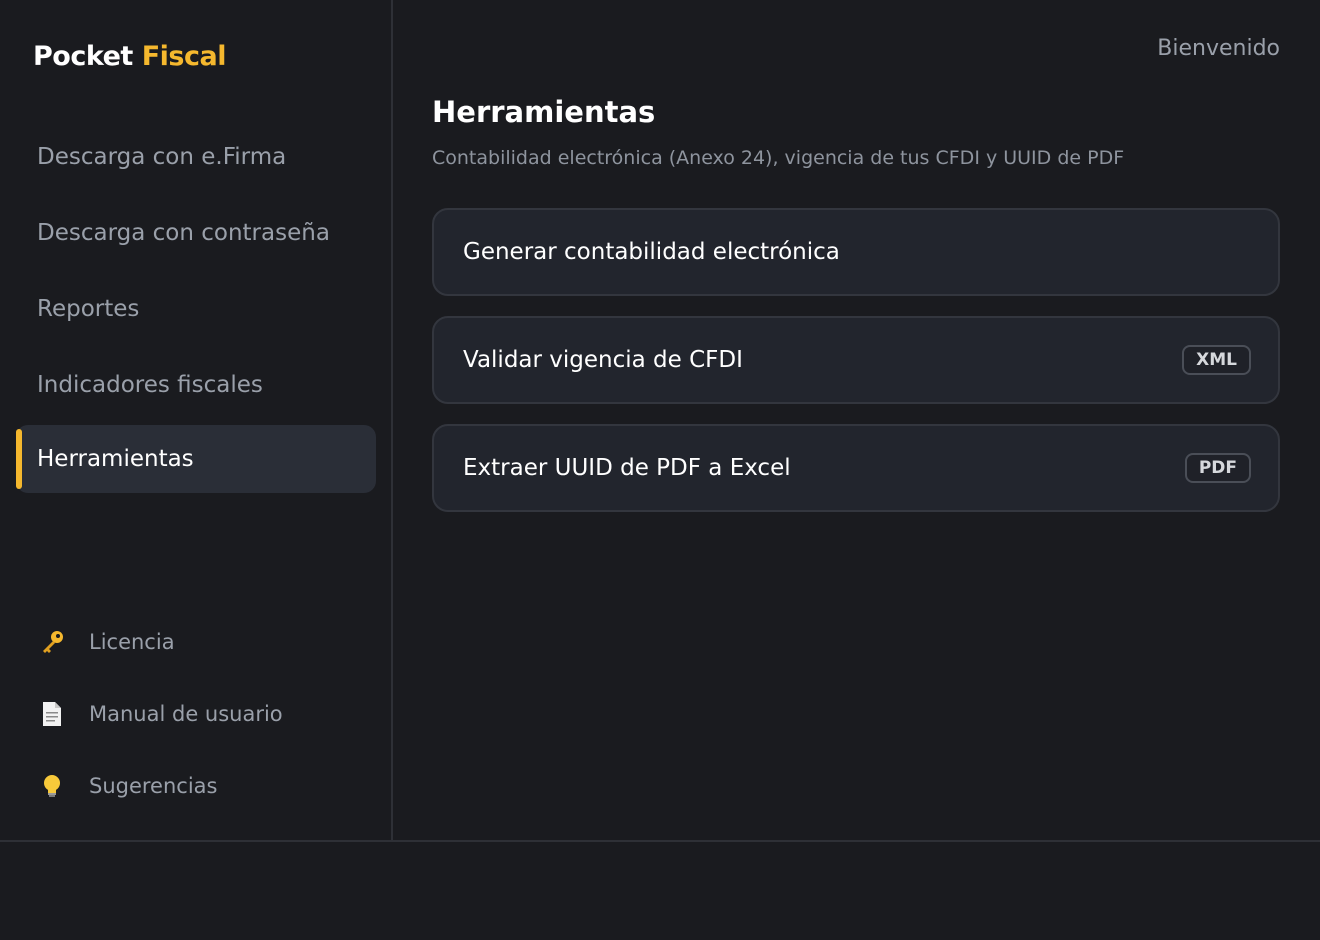 The image size is (1320, 940). What do you see at coordinates (856, 360) in the screenshot?
I see `tool-card-validar-cfdi: Validar vigencia de CFDI XML` at bounding box center [856, 360].